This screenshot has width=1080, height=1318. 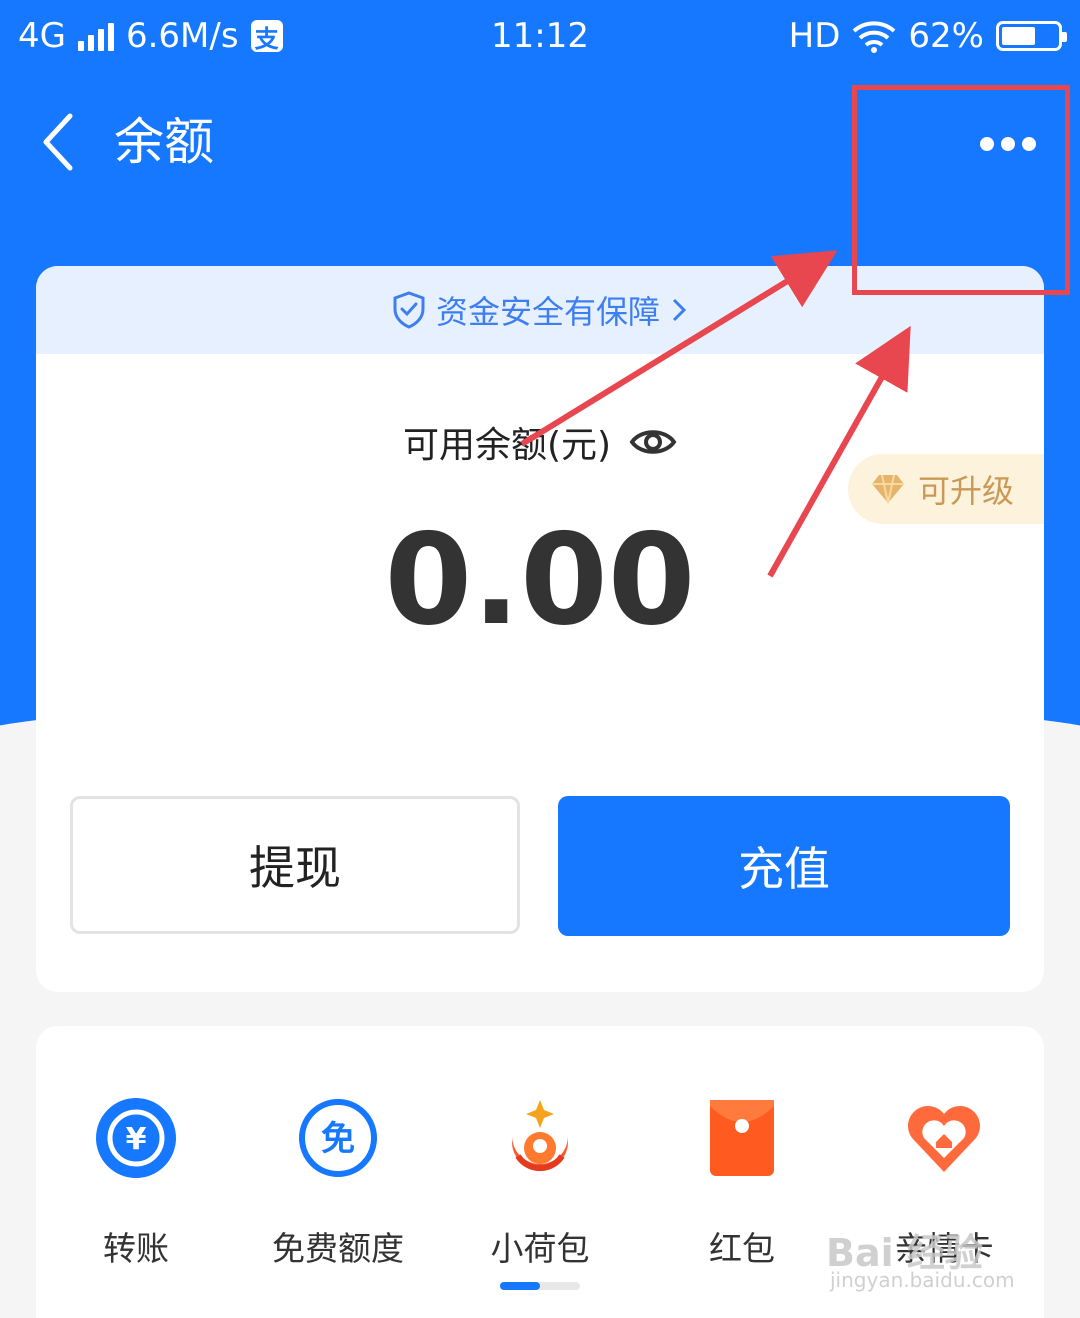 I want to click on service-label: 免费额度, so click(x=338, y=1248).